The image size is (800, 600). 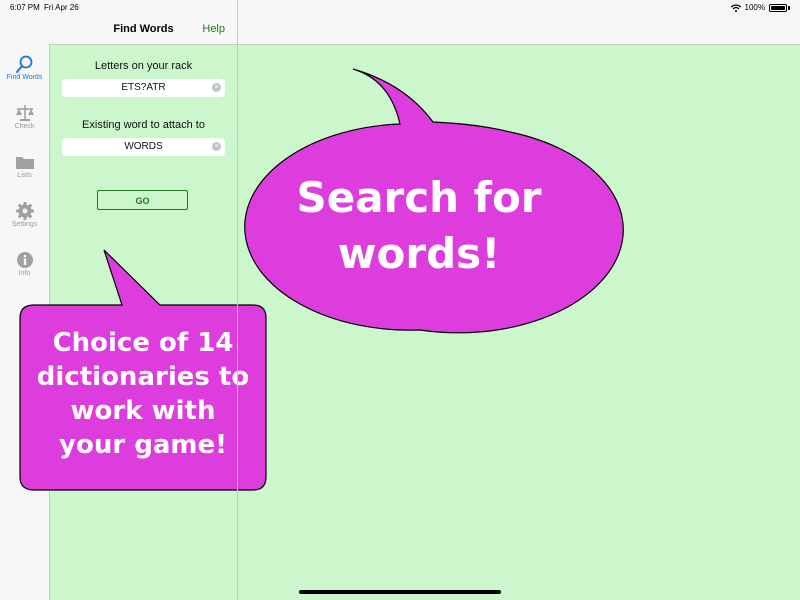 I want to click on split-divider, so click(x=237, y=300).